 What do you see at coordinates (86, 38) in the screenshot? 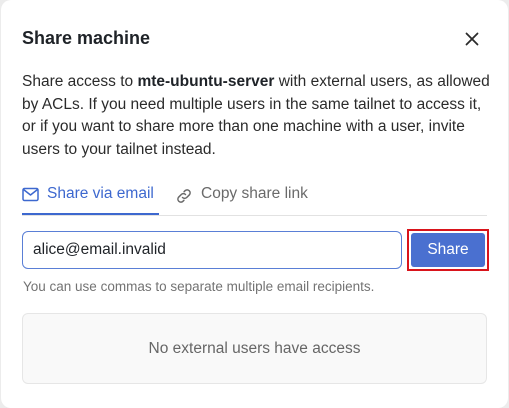
I see `dialog-title: Share machine` at bounding box center [86, 38].